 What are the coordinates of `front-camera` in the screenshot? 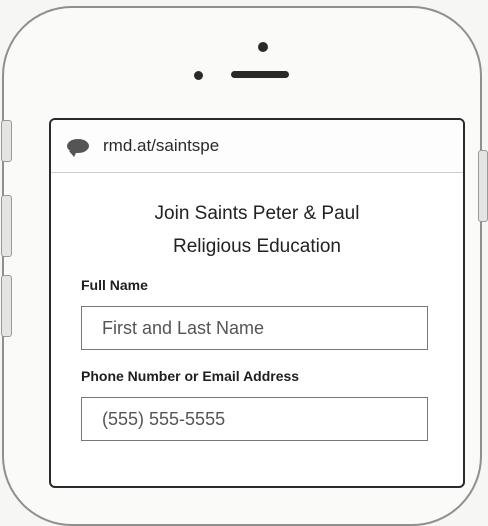 It's located at (263, 47).